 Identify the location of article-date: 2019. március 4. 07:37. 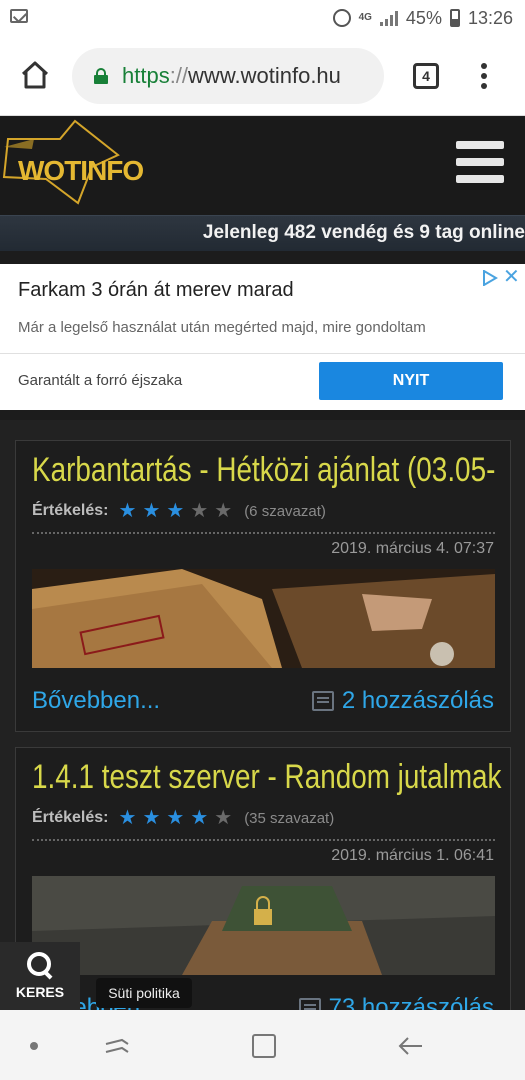
(412, 548).